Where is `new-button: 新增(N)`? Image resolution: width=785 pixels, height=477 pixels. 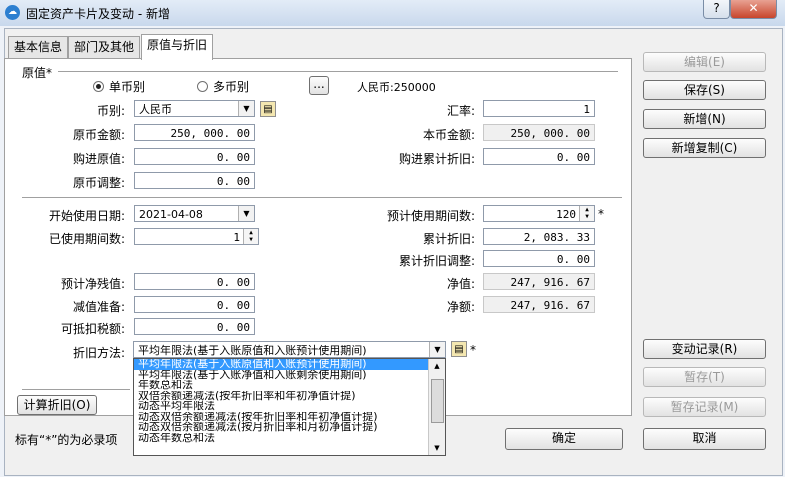 new-button: 新增(N) is located at coordinates (704, 119).